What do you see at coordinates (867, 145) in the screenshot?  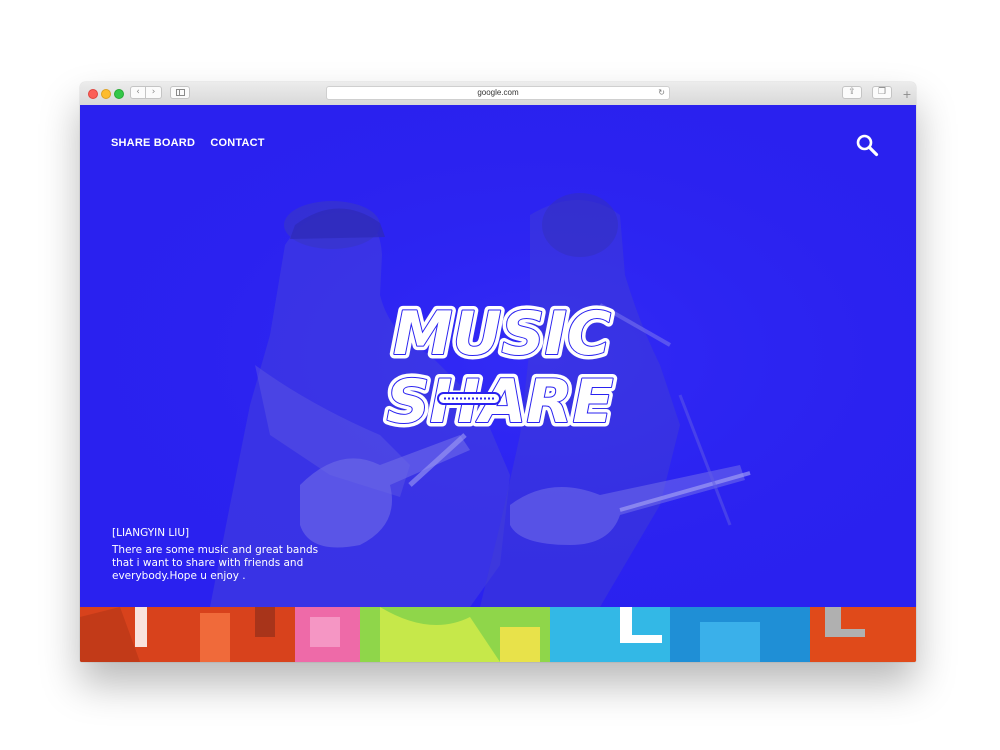 I see `search-icon` at bounding box center [867, 145].